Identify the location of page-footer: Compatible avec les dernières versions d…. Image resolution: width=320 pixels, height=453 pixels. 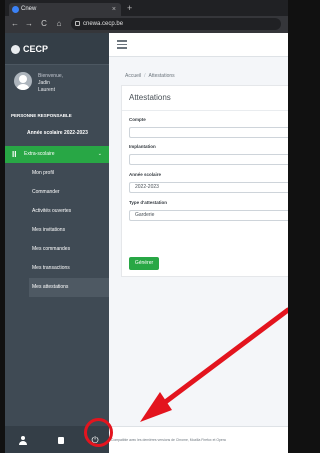
(198, 439).